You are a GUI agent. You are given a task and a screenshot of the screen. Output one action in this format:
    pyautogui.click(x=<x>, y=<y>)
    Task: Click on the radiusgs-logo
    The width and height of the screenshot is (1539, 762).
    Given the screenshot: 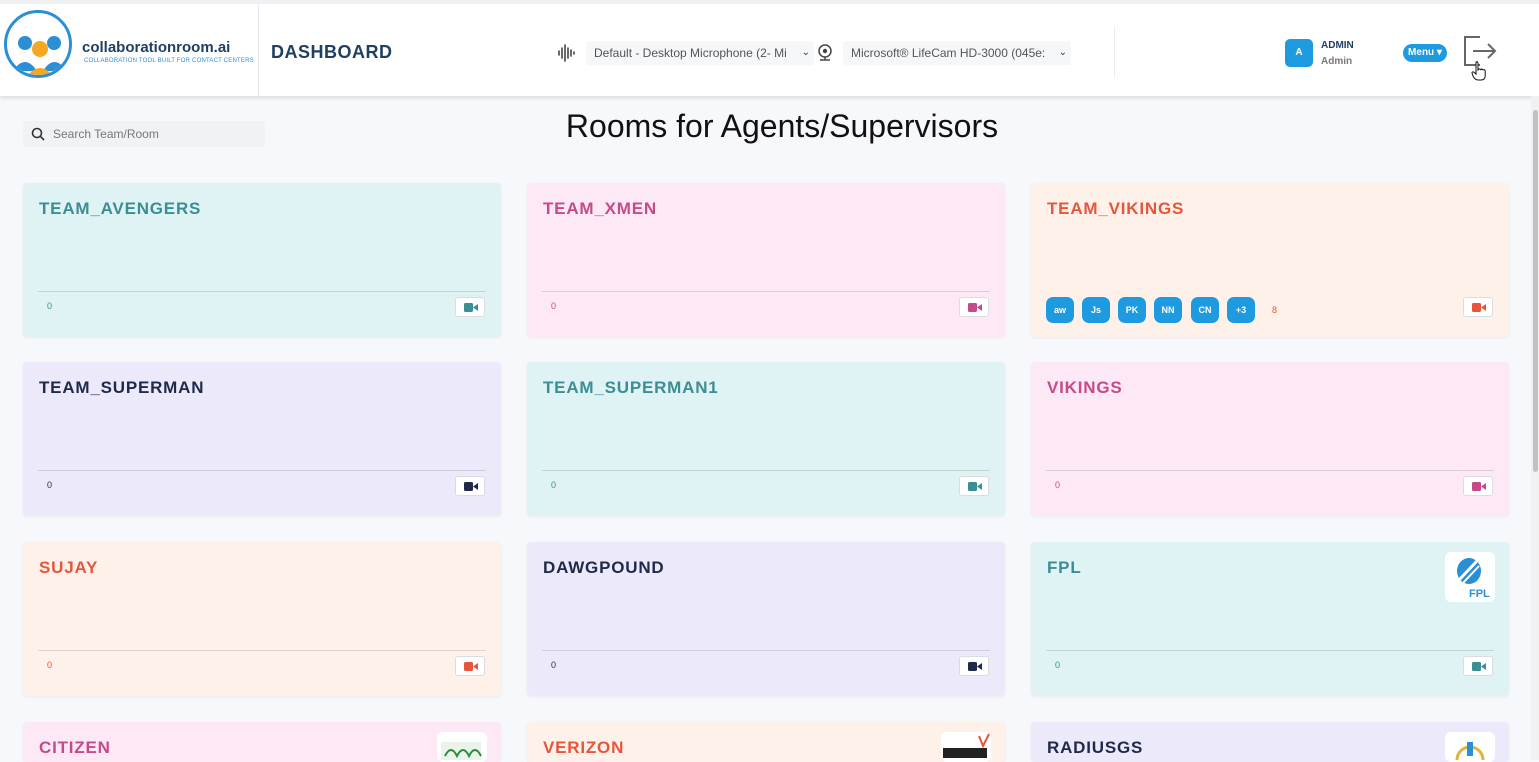 What is the action you would take?
    pyautogui.click(x=1470, y=747)
    